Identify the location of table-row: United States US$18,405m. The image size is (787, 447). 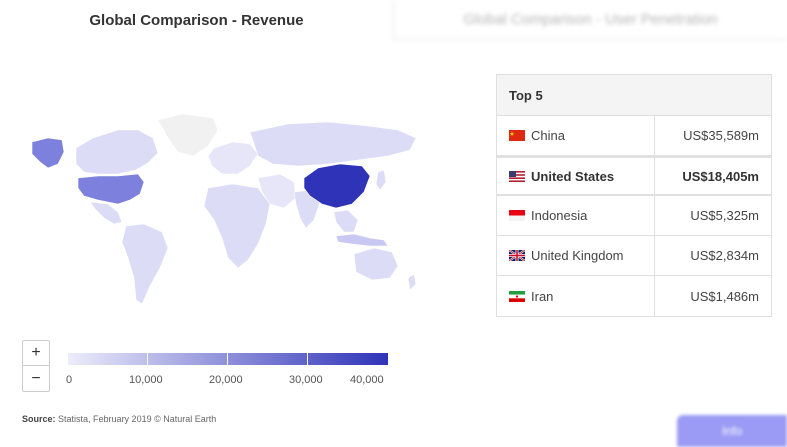
(634, 176).